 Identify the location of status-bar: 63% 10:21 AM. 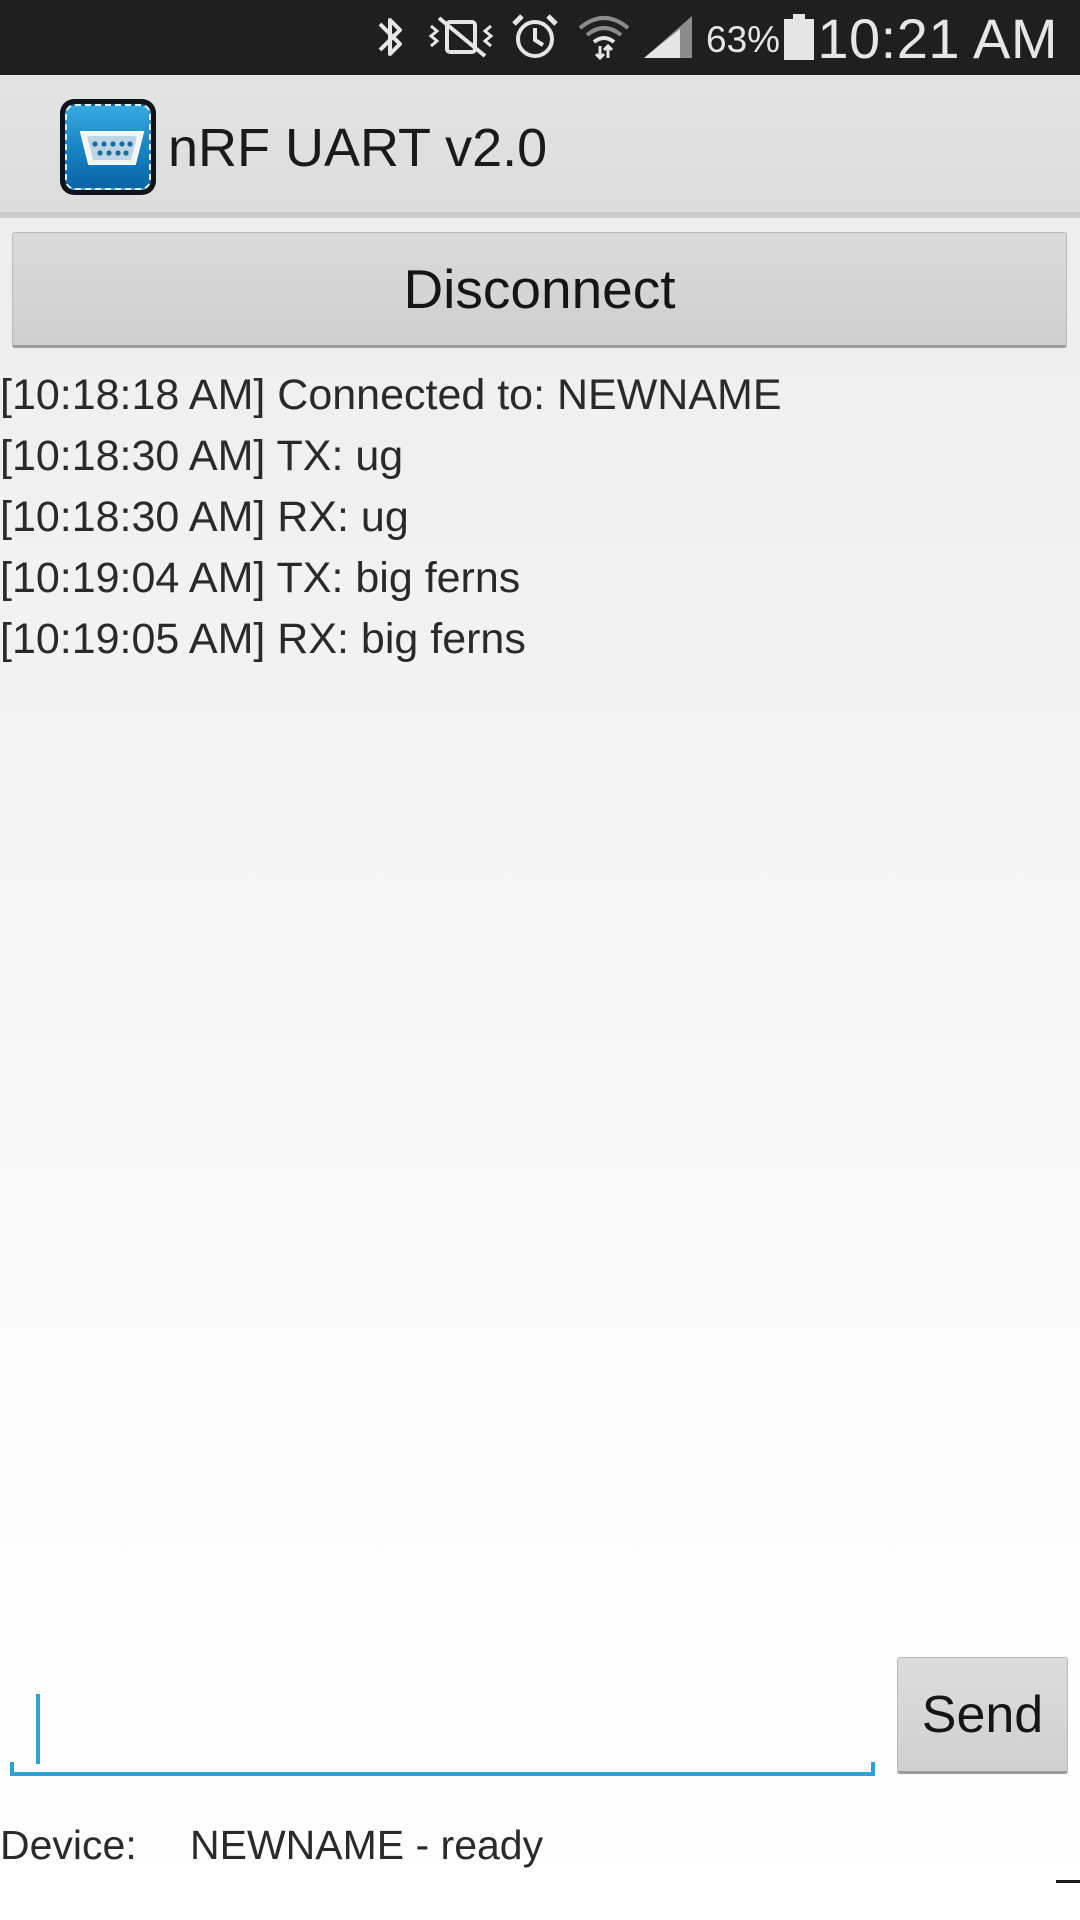
(540, 37).